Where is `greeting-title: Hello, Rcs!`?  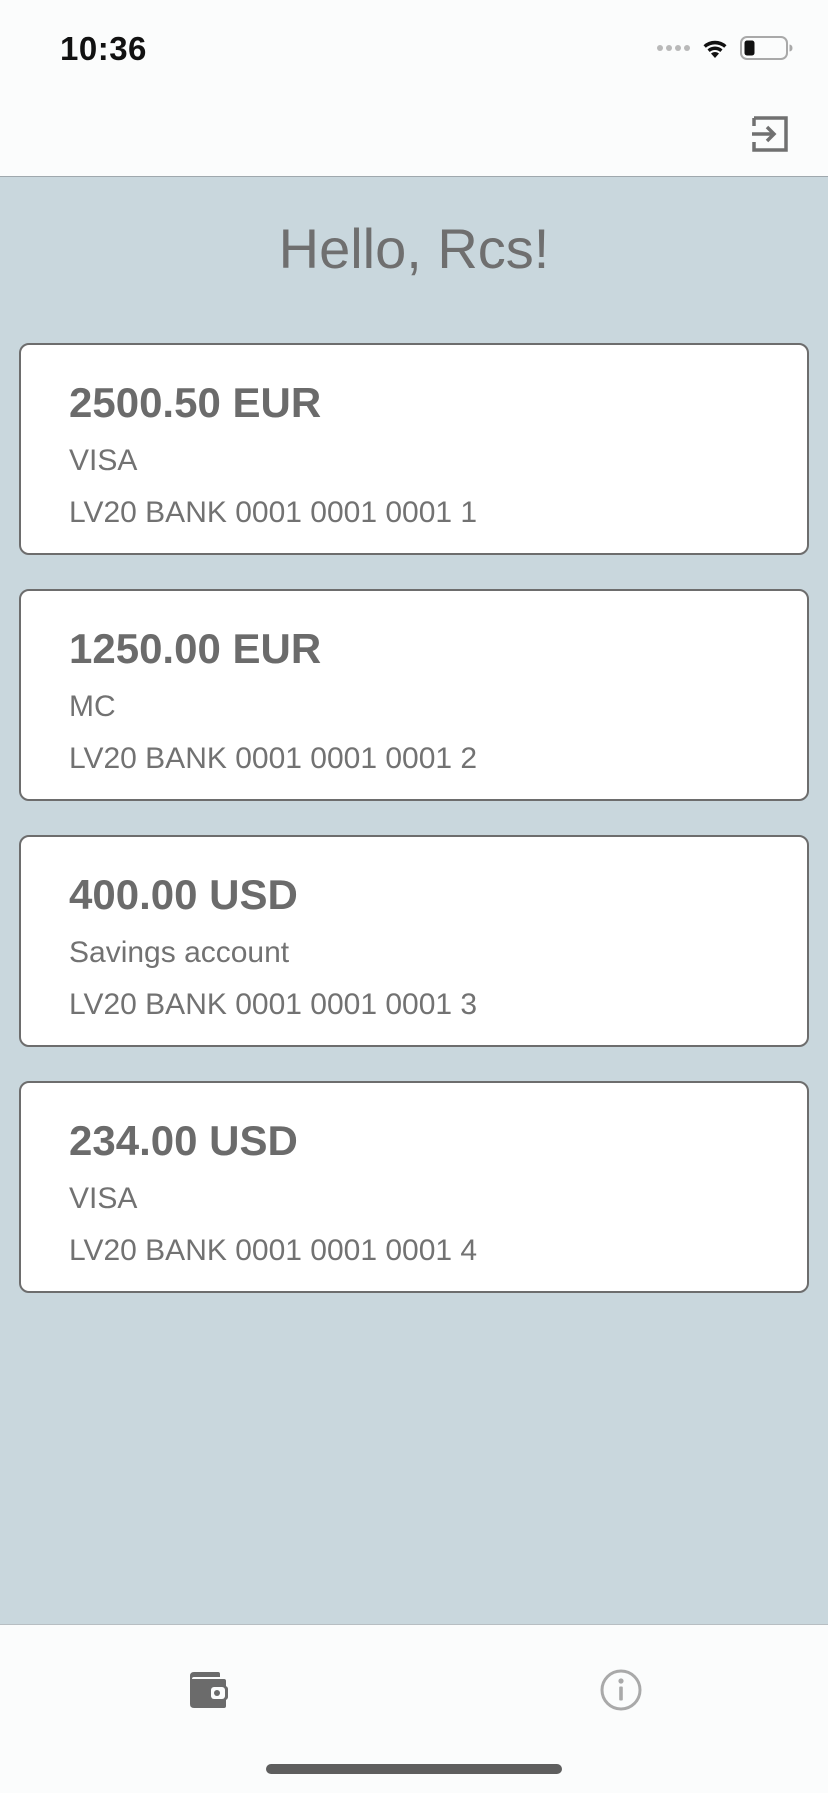 greeting-title: Hello, Rcs! is located at coordinates (414, 248).